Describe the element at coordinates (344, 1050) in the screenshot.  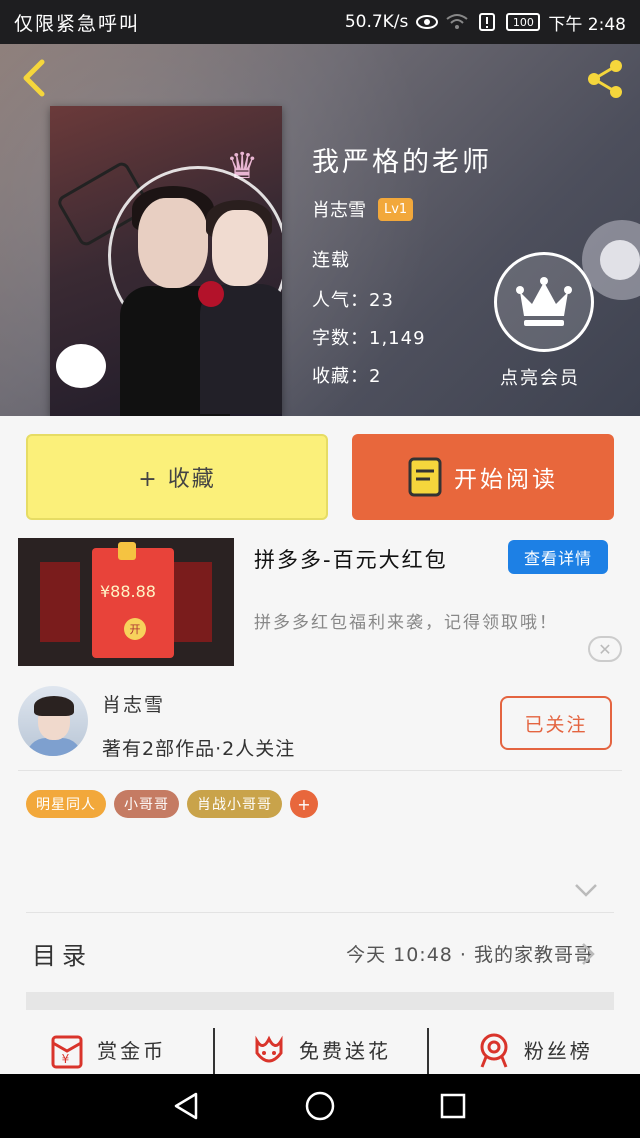
I see `send-flower-label: 免费送花` at that location.